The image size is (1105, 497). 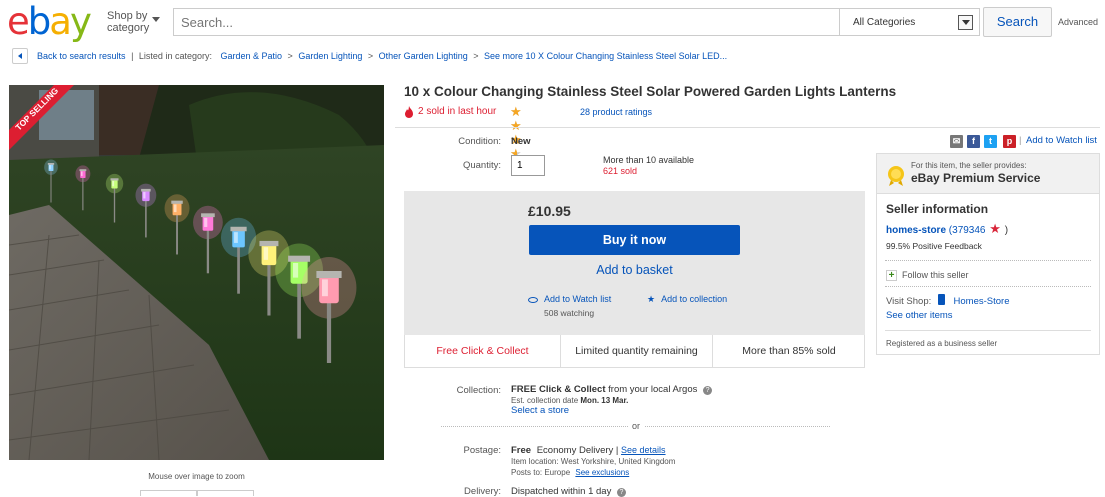 What do you see at coordinates (20, 56) in the screenshot?
I see `back-arrow-icon` at bounding box center [20, 56].